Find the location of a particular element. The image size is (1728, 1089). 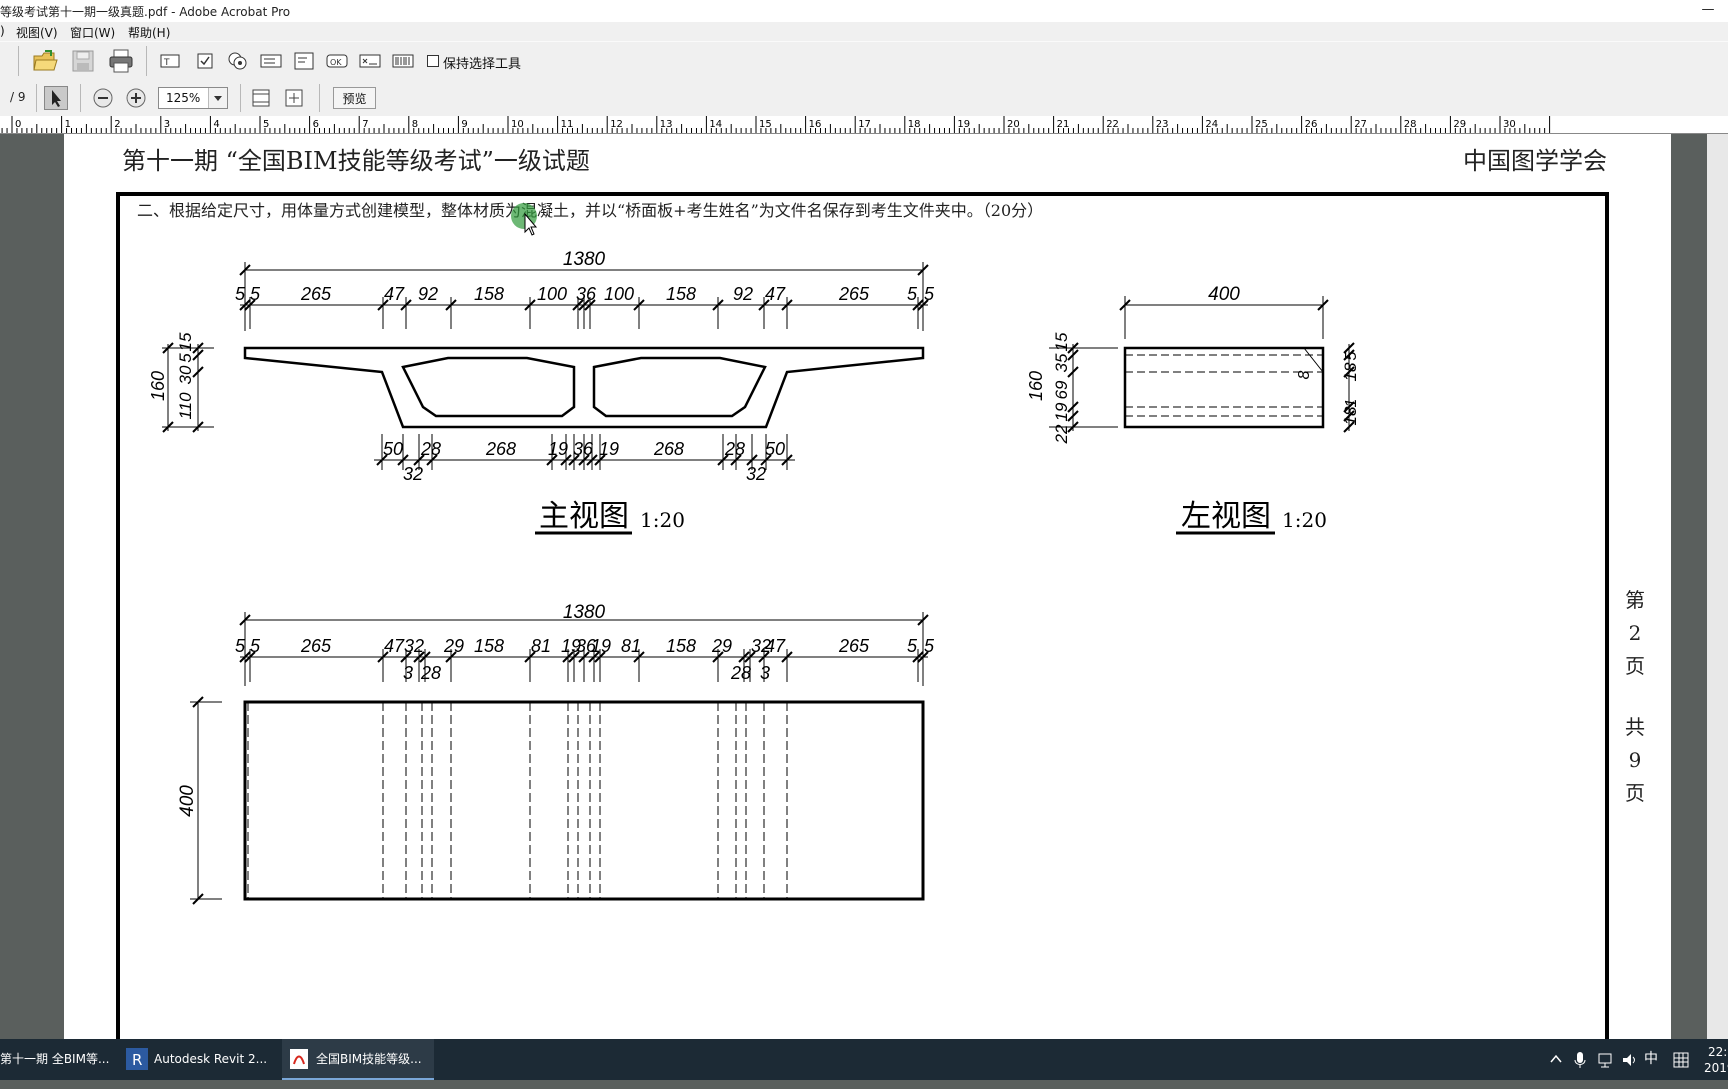

menu-item-help: 帮助(H) is located at coordinates (149, 32).